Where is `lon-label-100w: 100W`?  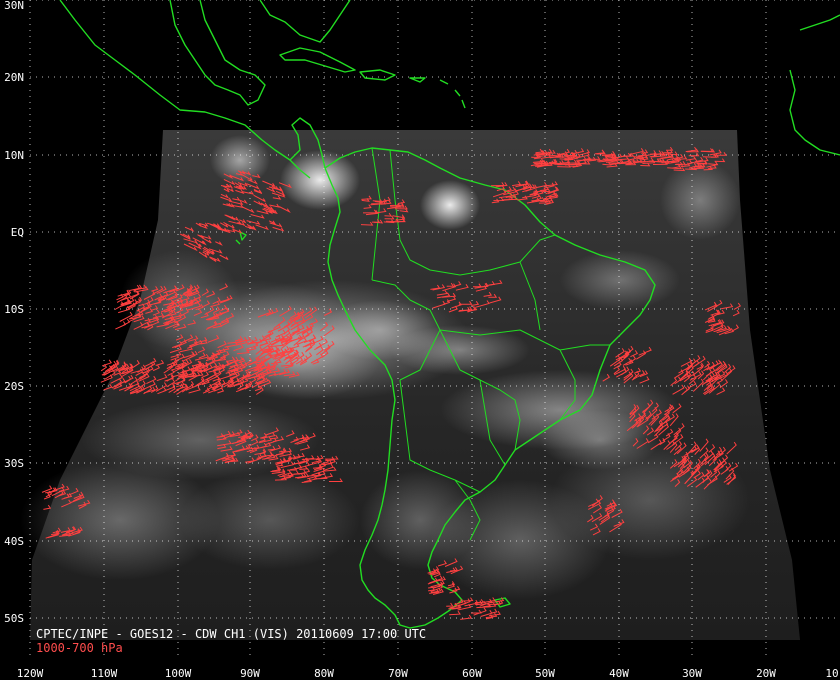 lon-label-100w: 100W is located at coordinates (178, 673).